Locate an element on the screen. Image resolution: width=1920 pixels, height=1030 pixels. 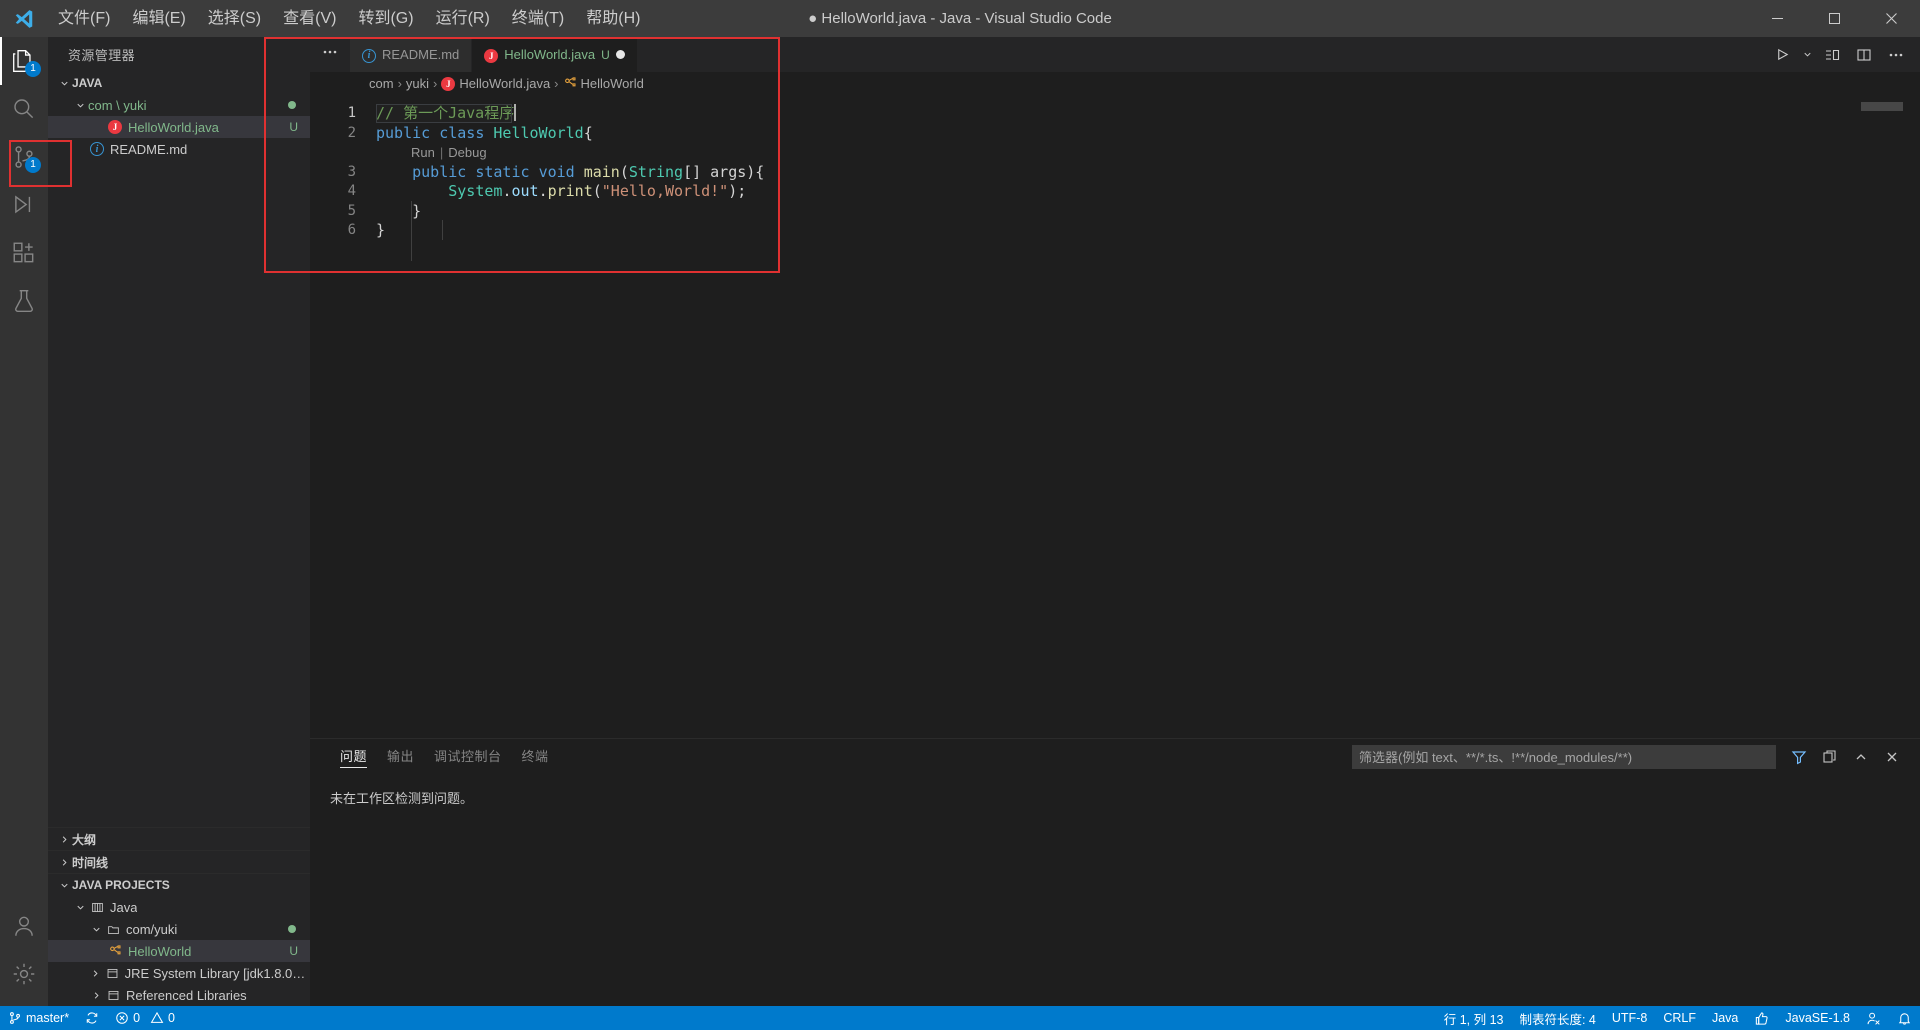
status-notifications-bell-icon is located at coordinates (1904, 1018).